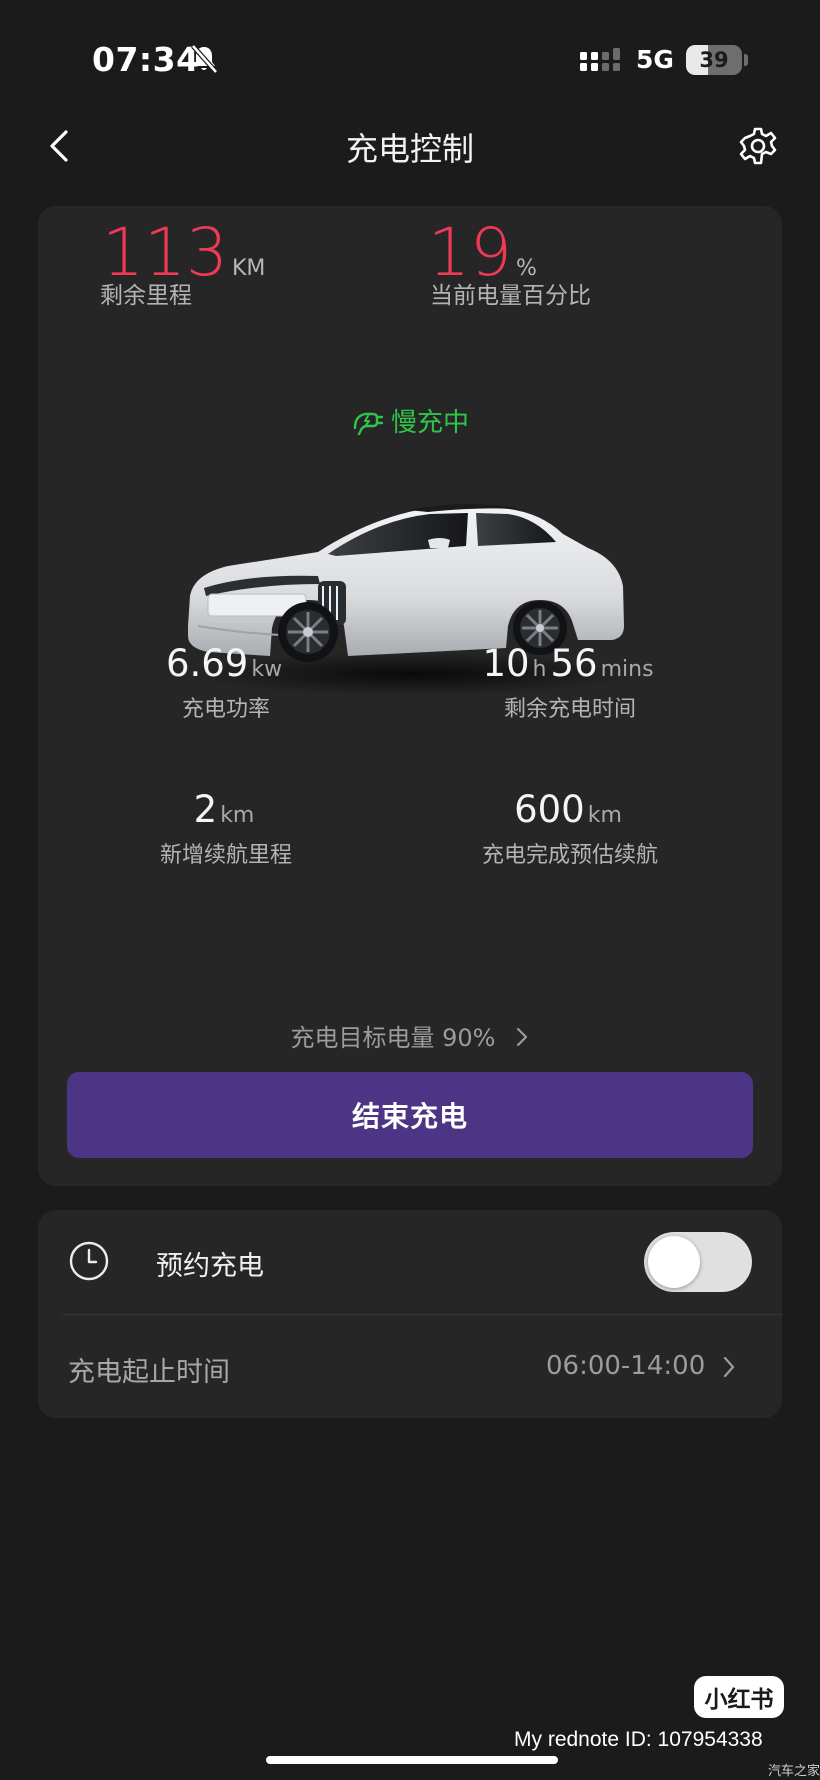 This screenshot has width=820, height=1780. I want to click on remaining-hours-unit: h, so click(539, 669).